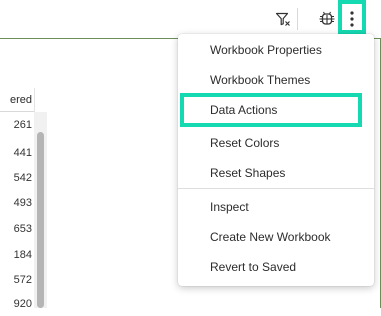 The width and height of the screenshot is (381, 316). What do you see at coordinates (22, 280) in the screenshot?
I see `table-cell: 572` at bounding box center [22, 280].